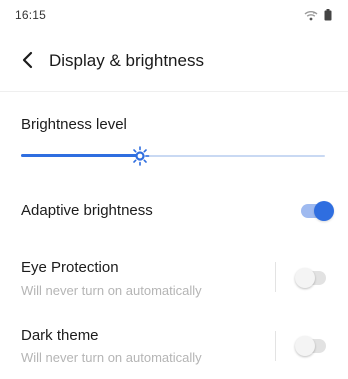 The width and height of the screenshot is (348, 379). Describe the element at coordinates (80, 155) in the screenshot. I see `slider-fill` at that location.